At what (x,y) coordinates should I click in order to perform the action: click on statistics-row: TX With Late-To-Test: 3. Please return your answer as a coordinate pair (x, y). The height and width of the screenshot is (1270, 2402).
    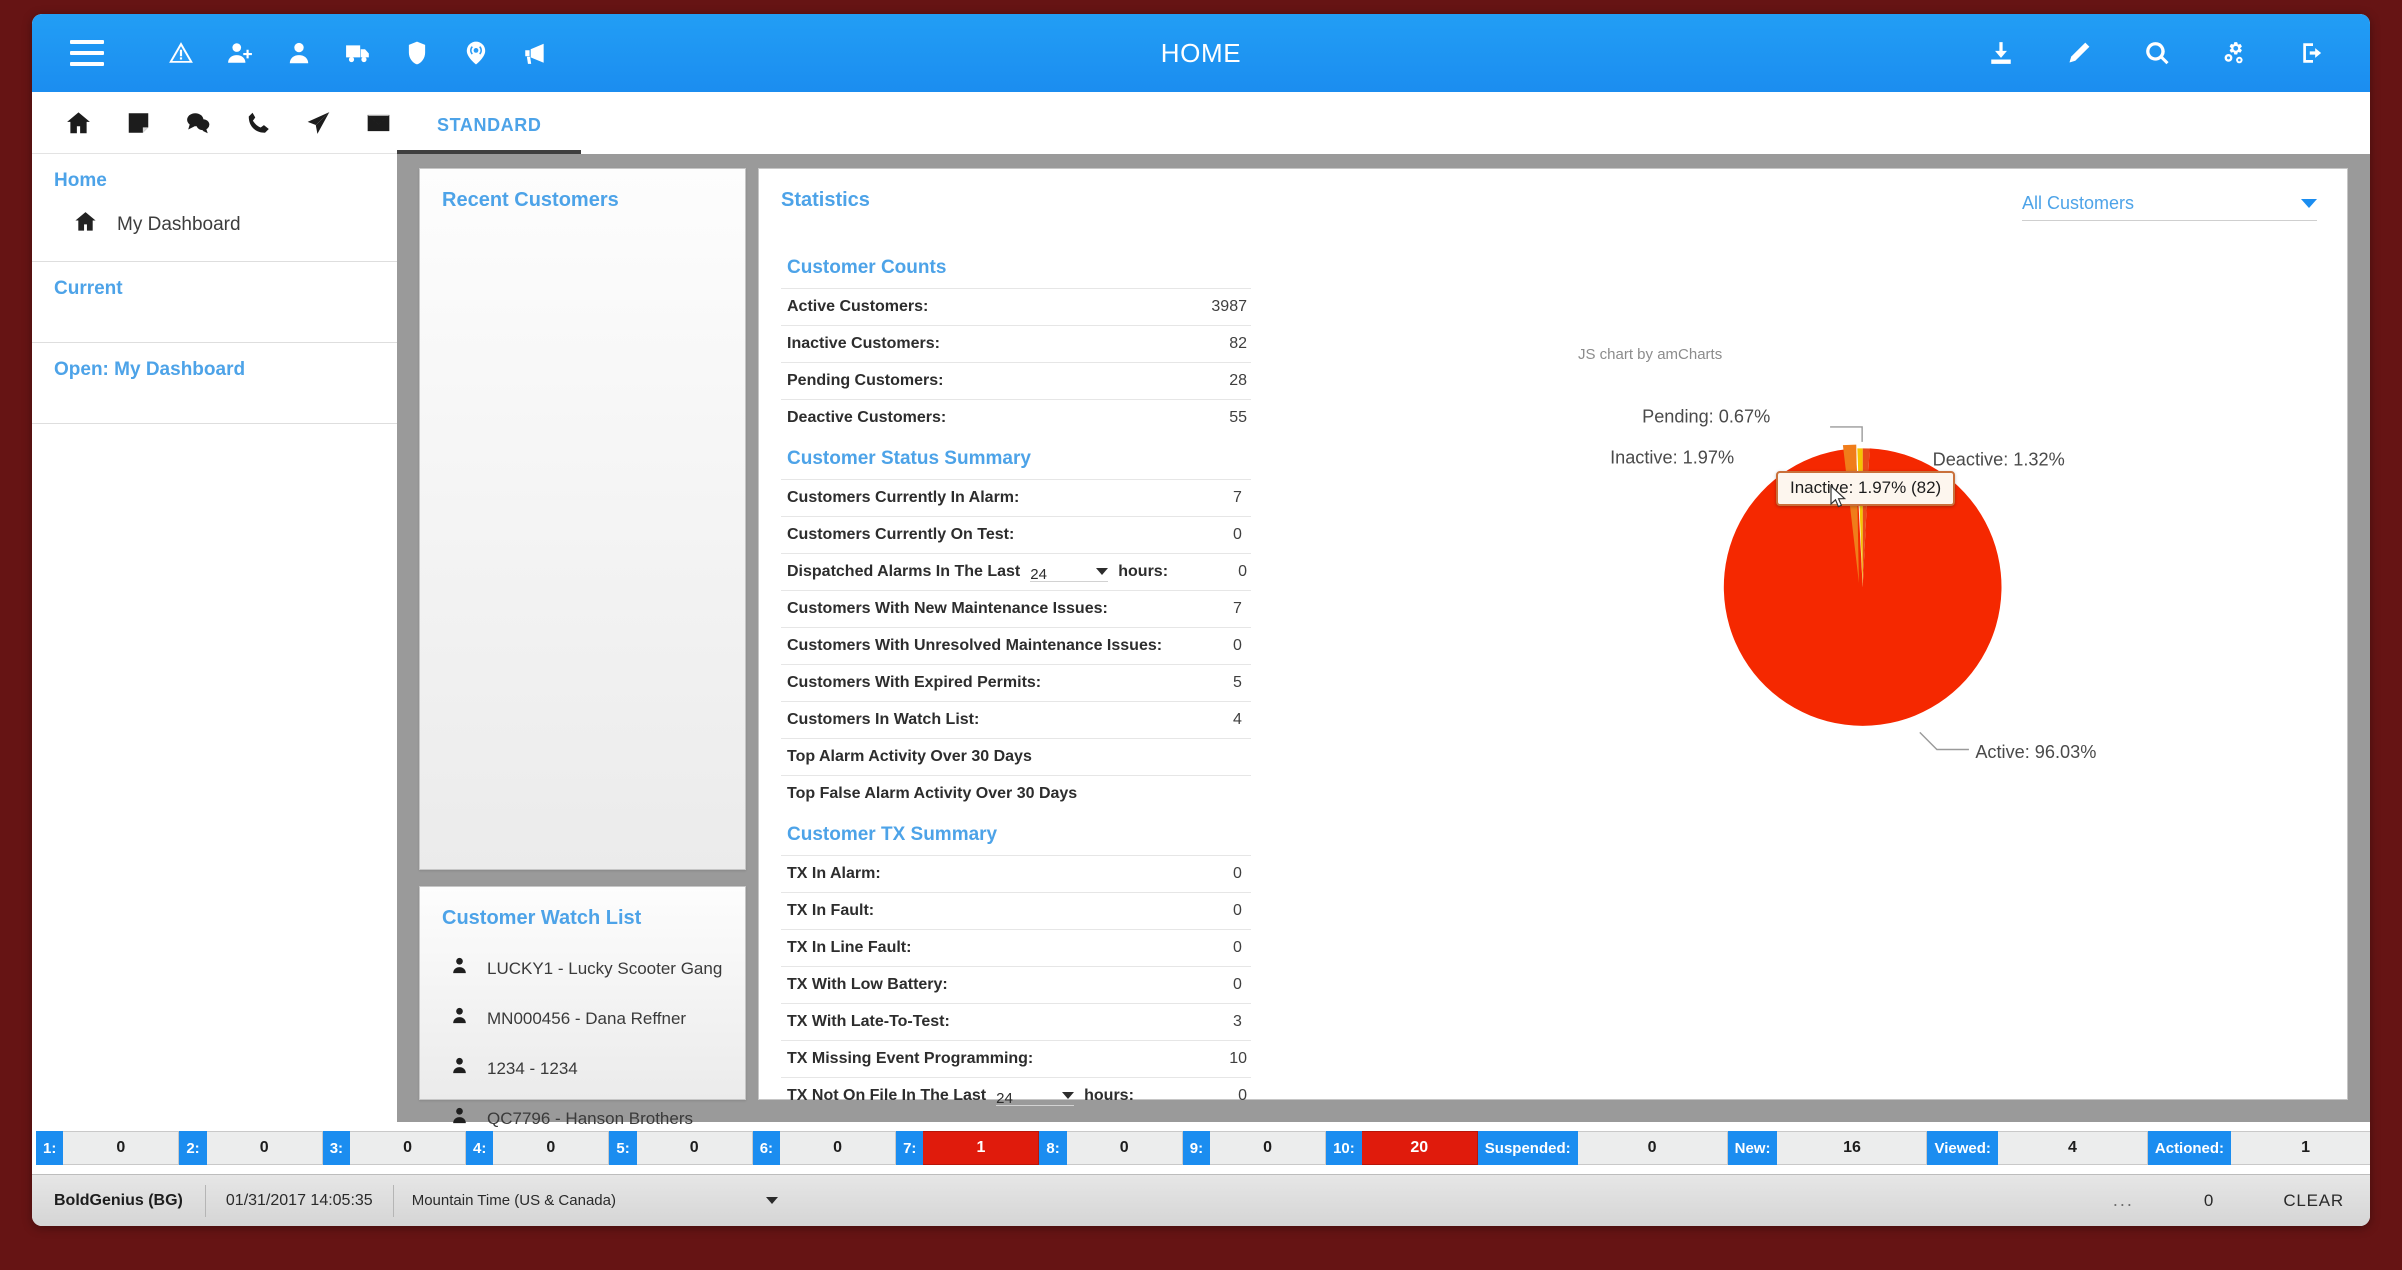
    Looking at the image, I should click on (1016, 1021).